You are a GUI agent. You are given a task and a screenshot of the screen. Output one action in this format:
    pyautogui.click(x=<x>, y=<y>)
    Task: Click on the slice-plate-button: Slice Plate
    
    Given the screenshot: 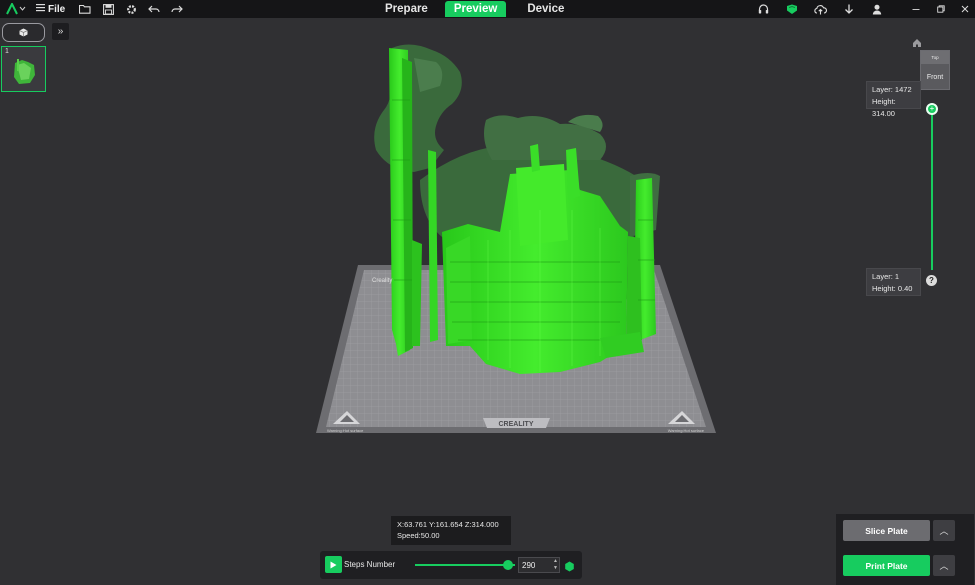 What is the action you would take?
    pyautogui.click(x=886, y=530)
    